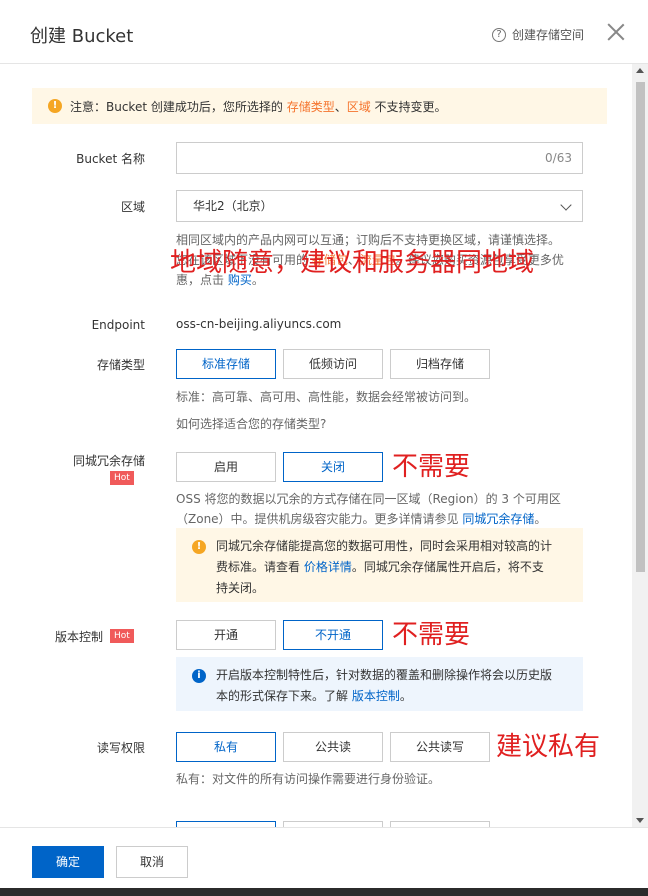  Describe the element at coordinates (566, 205) in the screenshot. I see `chevron-down-icon` at that location.